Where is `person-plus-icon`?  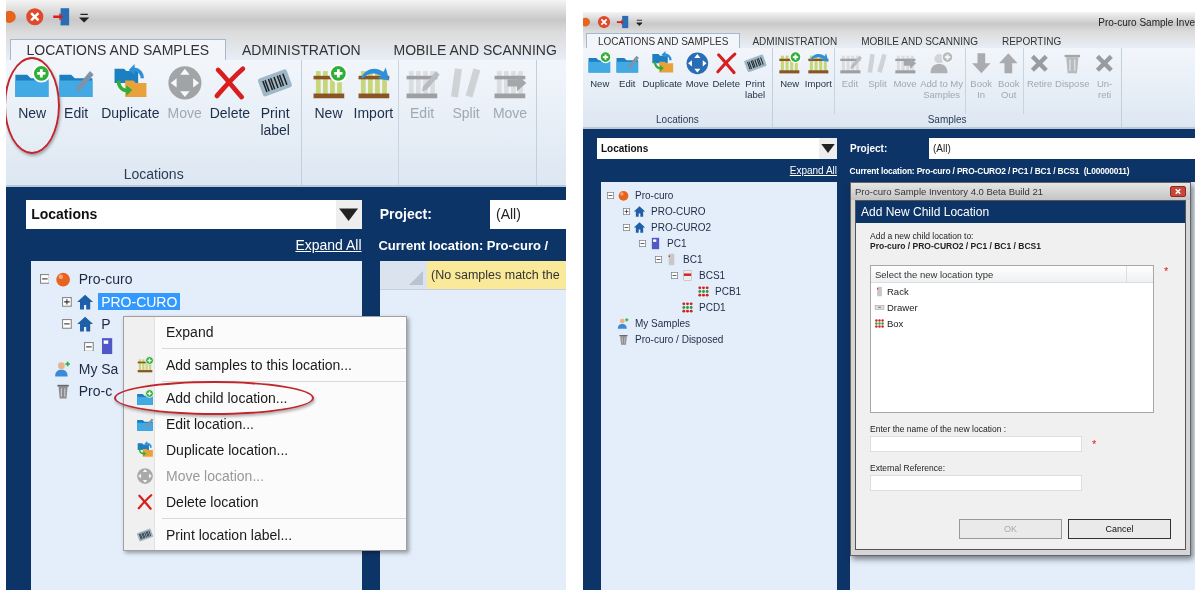 person-plus-icon is located at coordinates (941, 63).